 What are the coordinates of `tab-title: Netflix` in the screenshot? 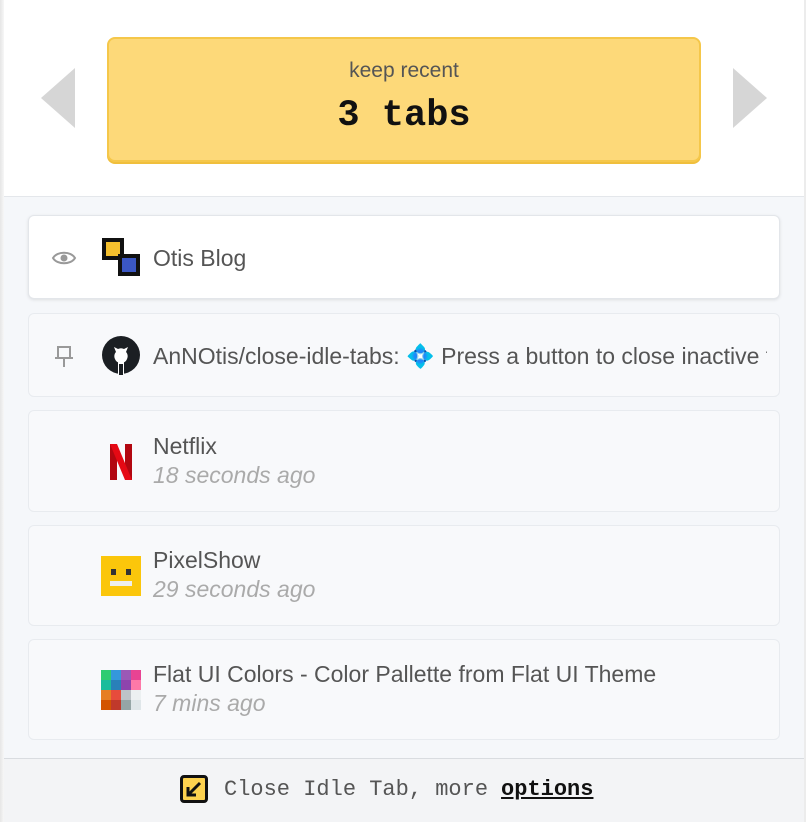 It's located at (185, 446).